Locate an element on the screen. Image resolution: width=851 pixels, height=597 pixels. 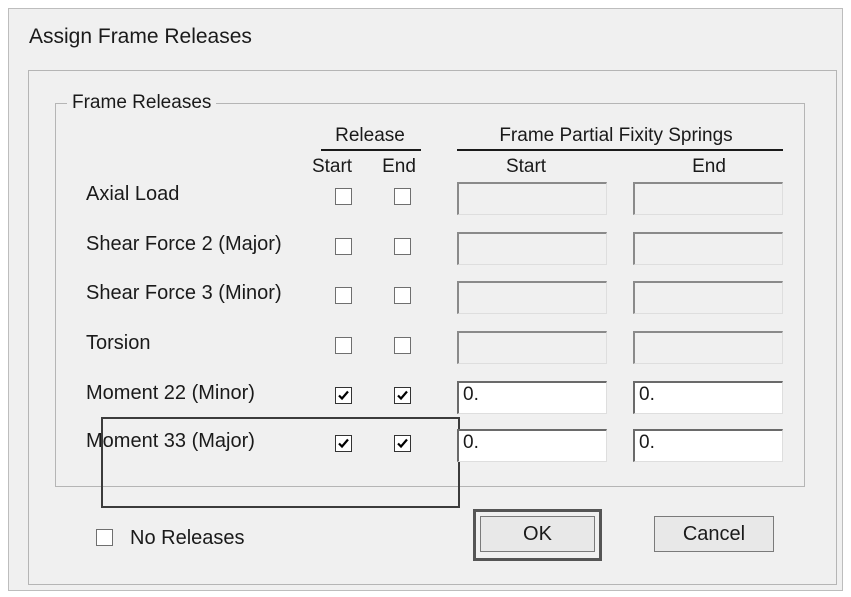
release-end-checkbox-axial-load is located at coordinates (402, 196).